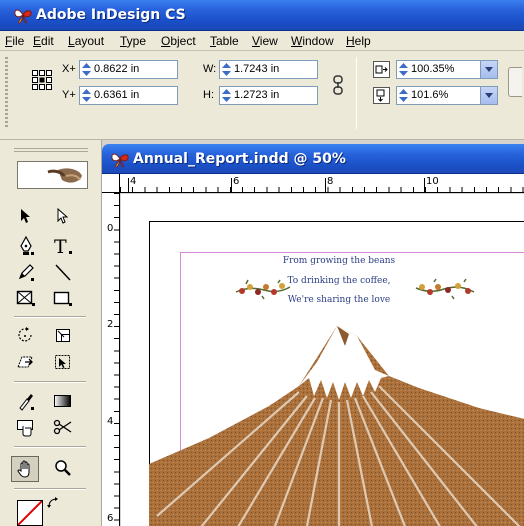  I want to click on height-field: 1.2723 in, so click(268, 95).